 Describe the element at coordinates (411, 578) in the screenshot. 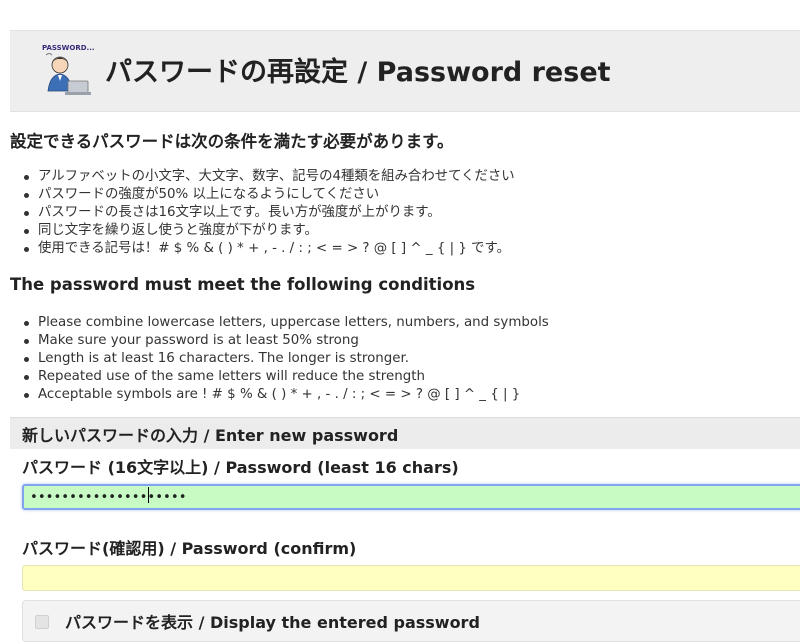

I see `confirm-password-input` at that location.